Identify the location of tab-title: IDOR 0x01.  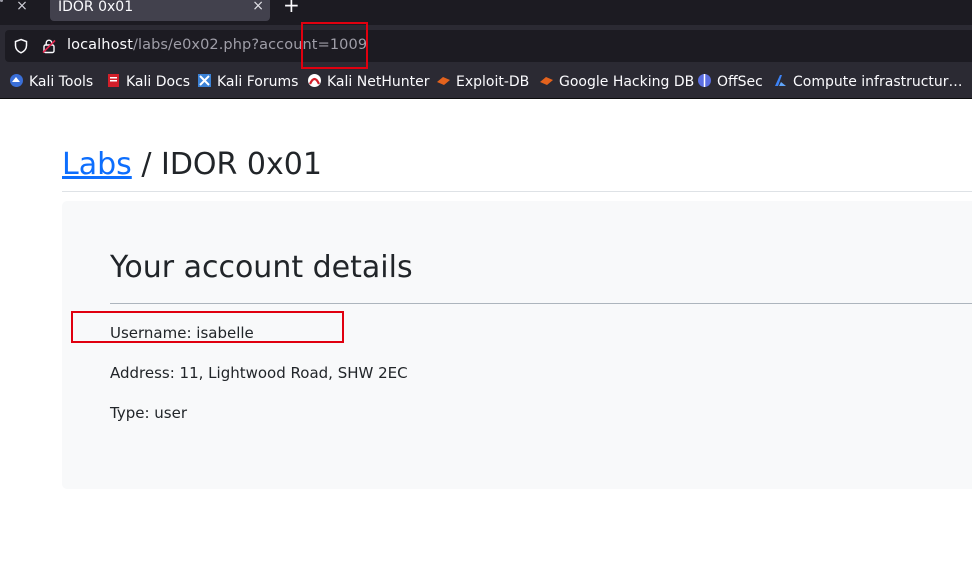
(96, 7).